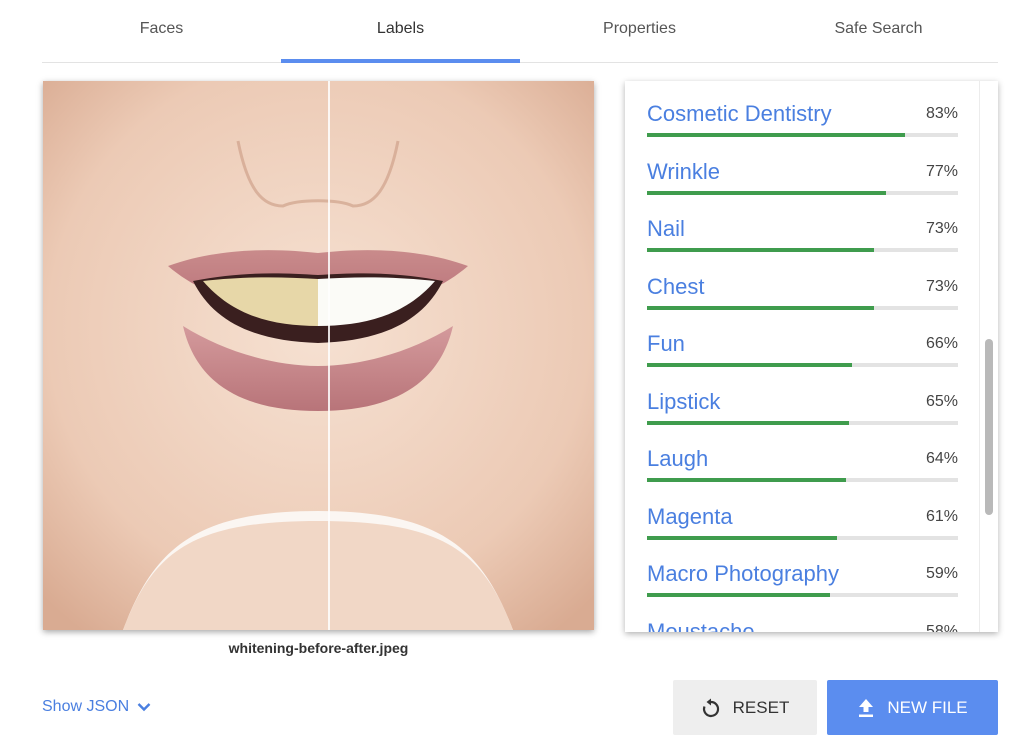 The image size is (1024, 756). I want to click on reset-label: RESET, so click(761, 707).